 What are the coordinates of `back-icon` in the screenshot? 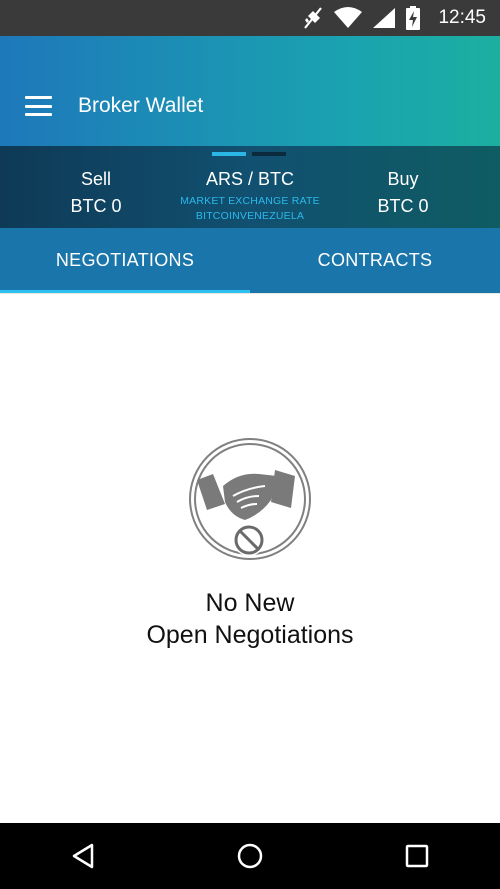 It's located at (83, 856).